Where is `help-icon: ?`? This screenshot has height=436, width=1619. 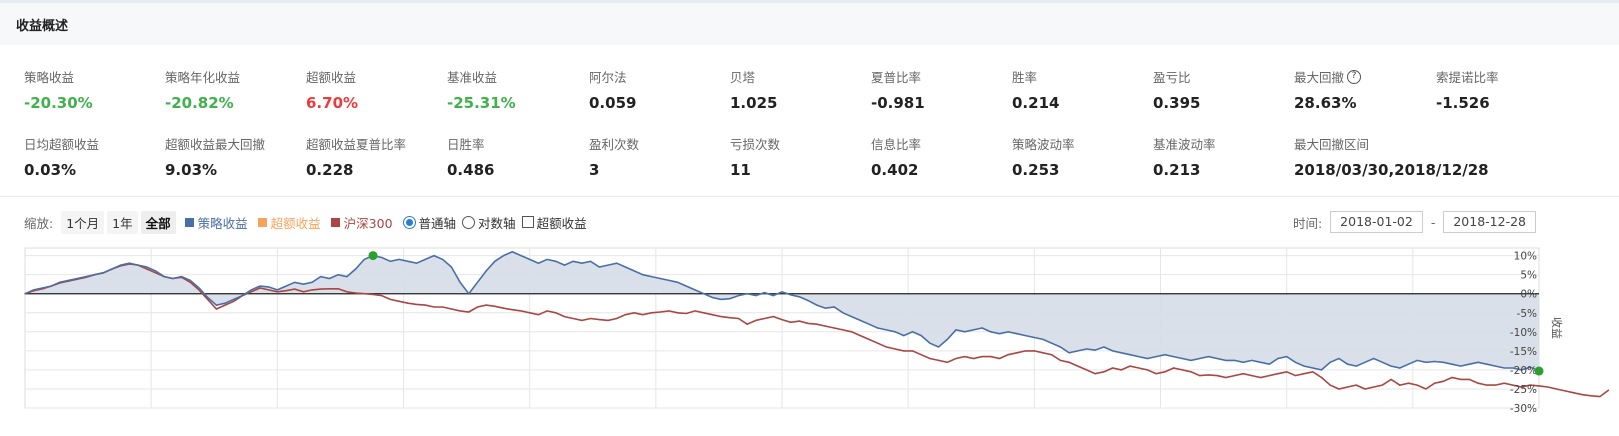 help-icon: ? is located at coordinates (1354, 76).